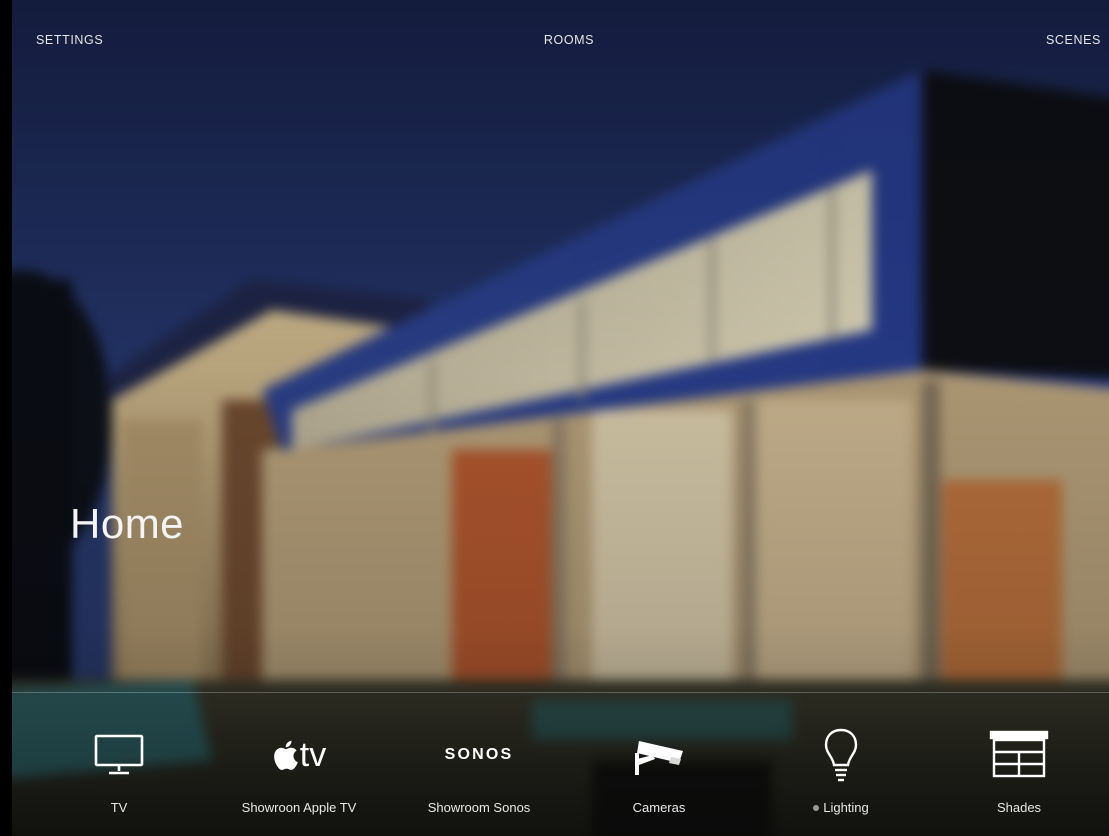  What do you see at coordinates (816, 807) in the screenshot?
I see `lighting-status-dot` at bounding box center [816, 807].